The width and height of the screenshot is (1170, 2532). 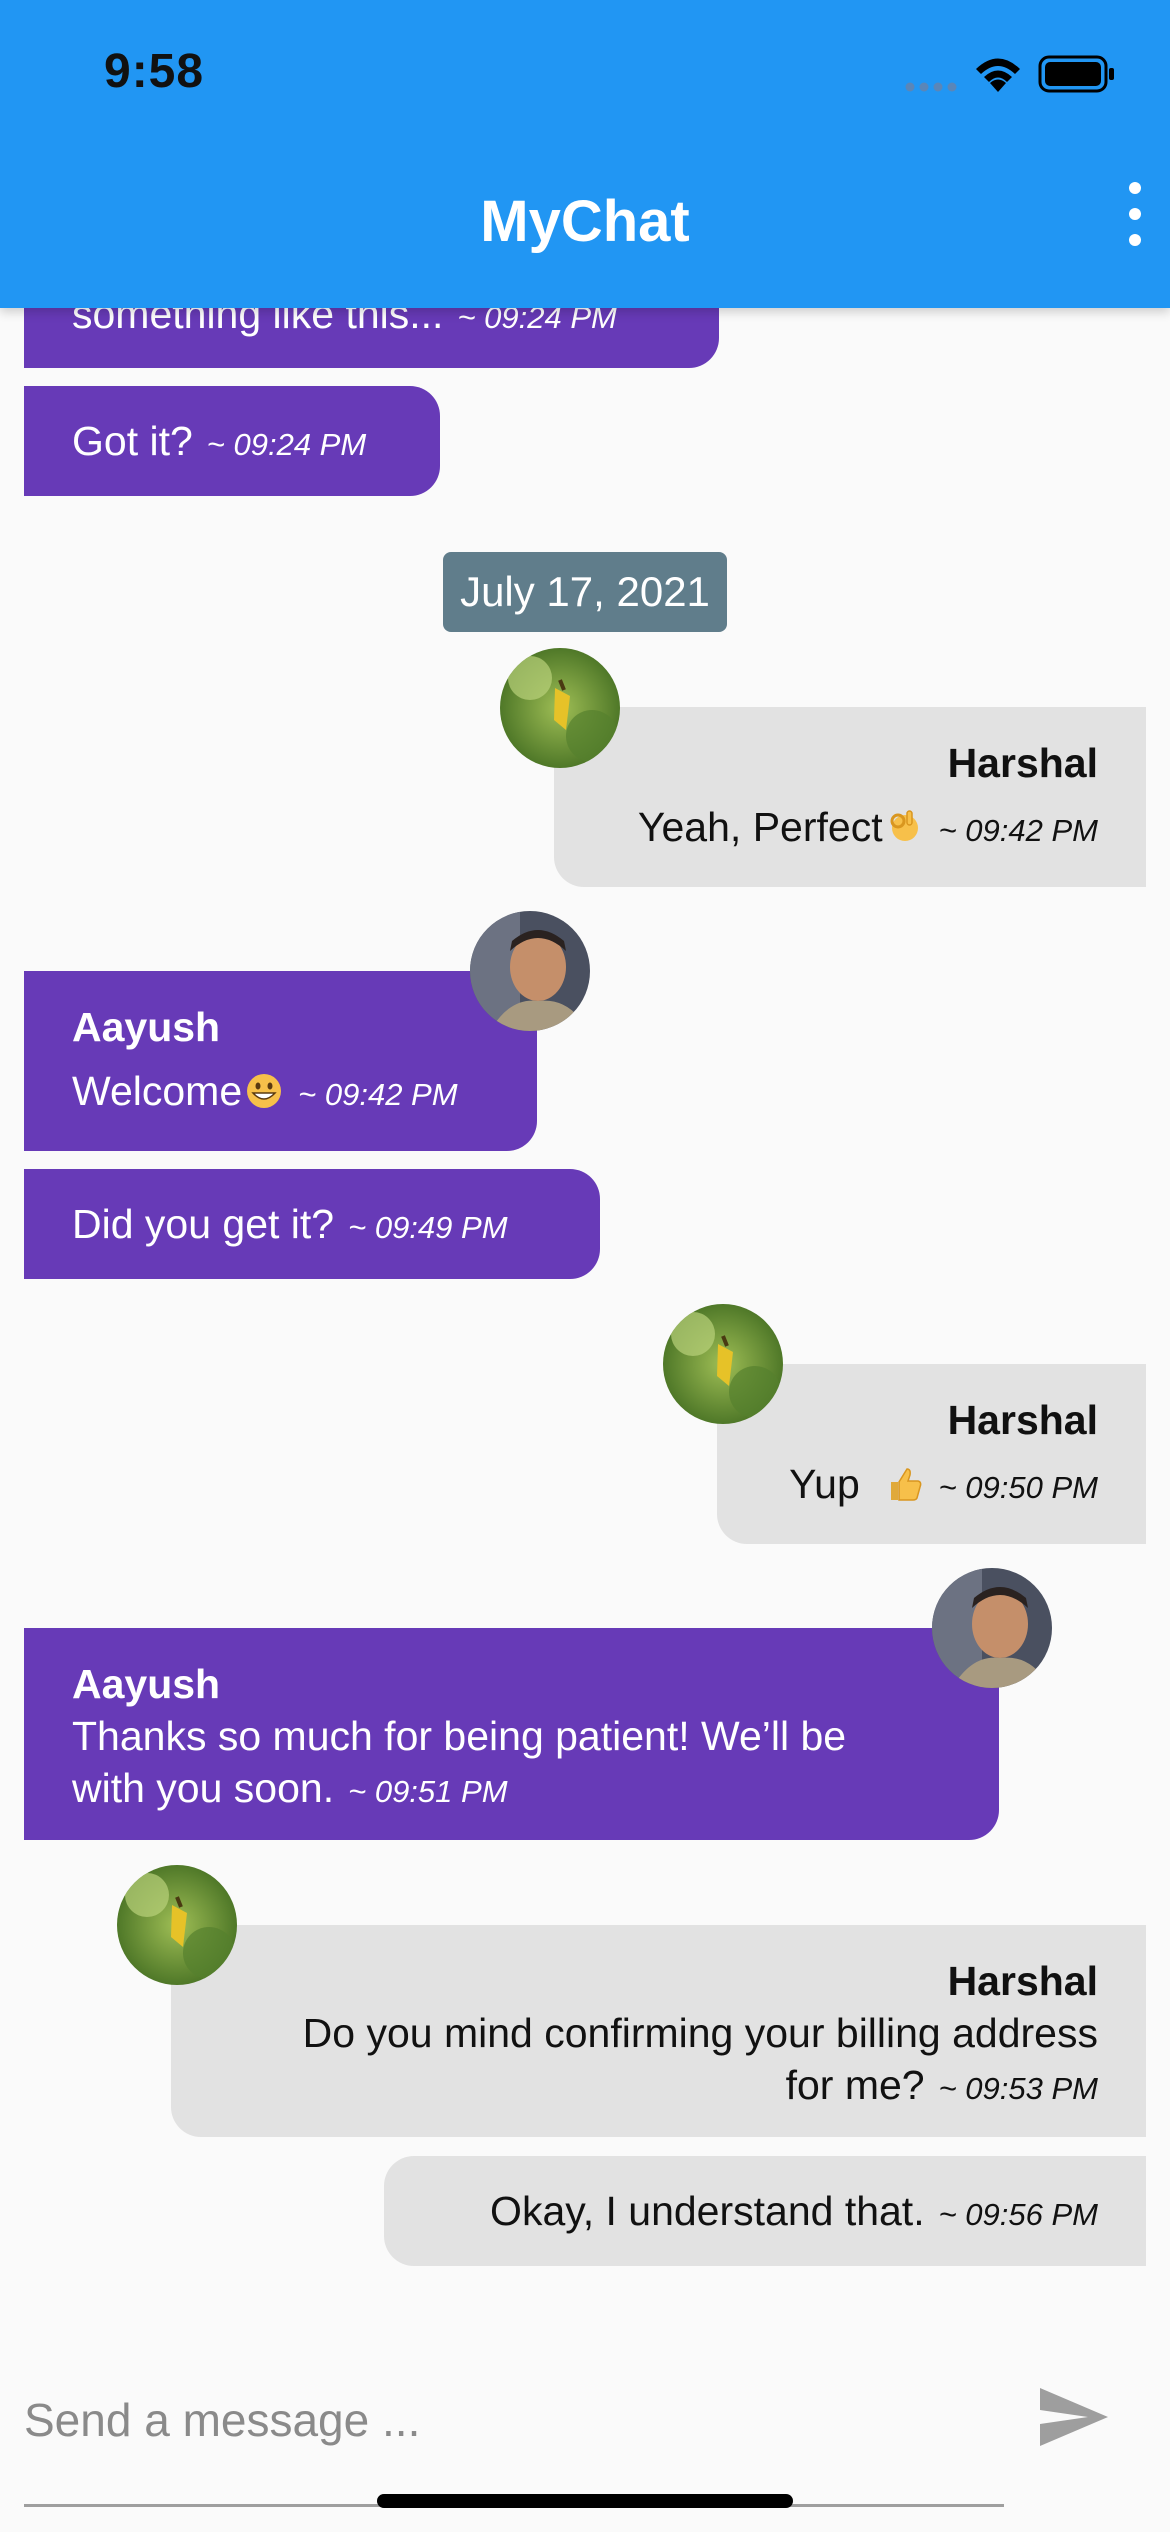 What do you see at coordinates (585, 592) in the screenshot?
I see `date-separator: July 17, 2021` at bounding box center [585, 592].